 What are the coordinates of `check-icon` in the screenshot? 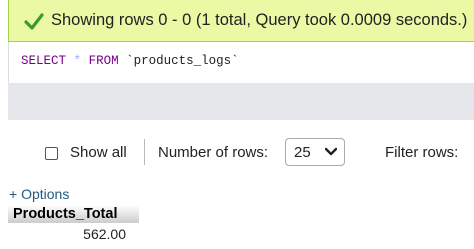 It's located at (34, 21).